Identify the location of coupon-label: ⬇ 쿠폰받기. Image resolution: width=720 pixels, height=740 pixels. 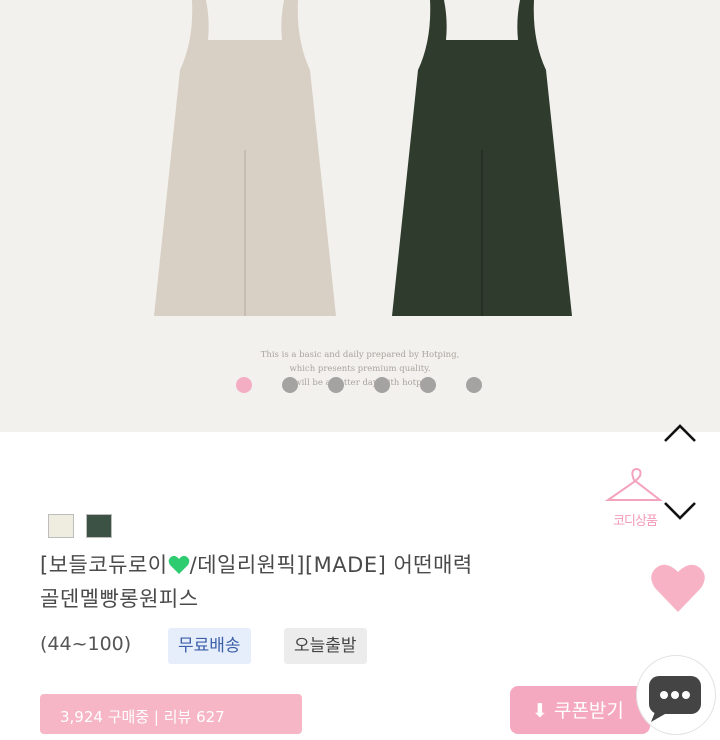
(578, 711).